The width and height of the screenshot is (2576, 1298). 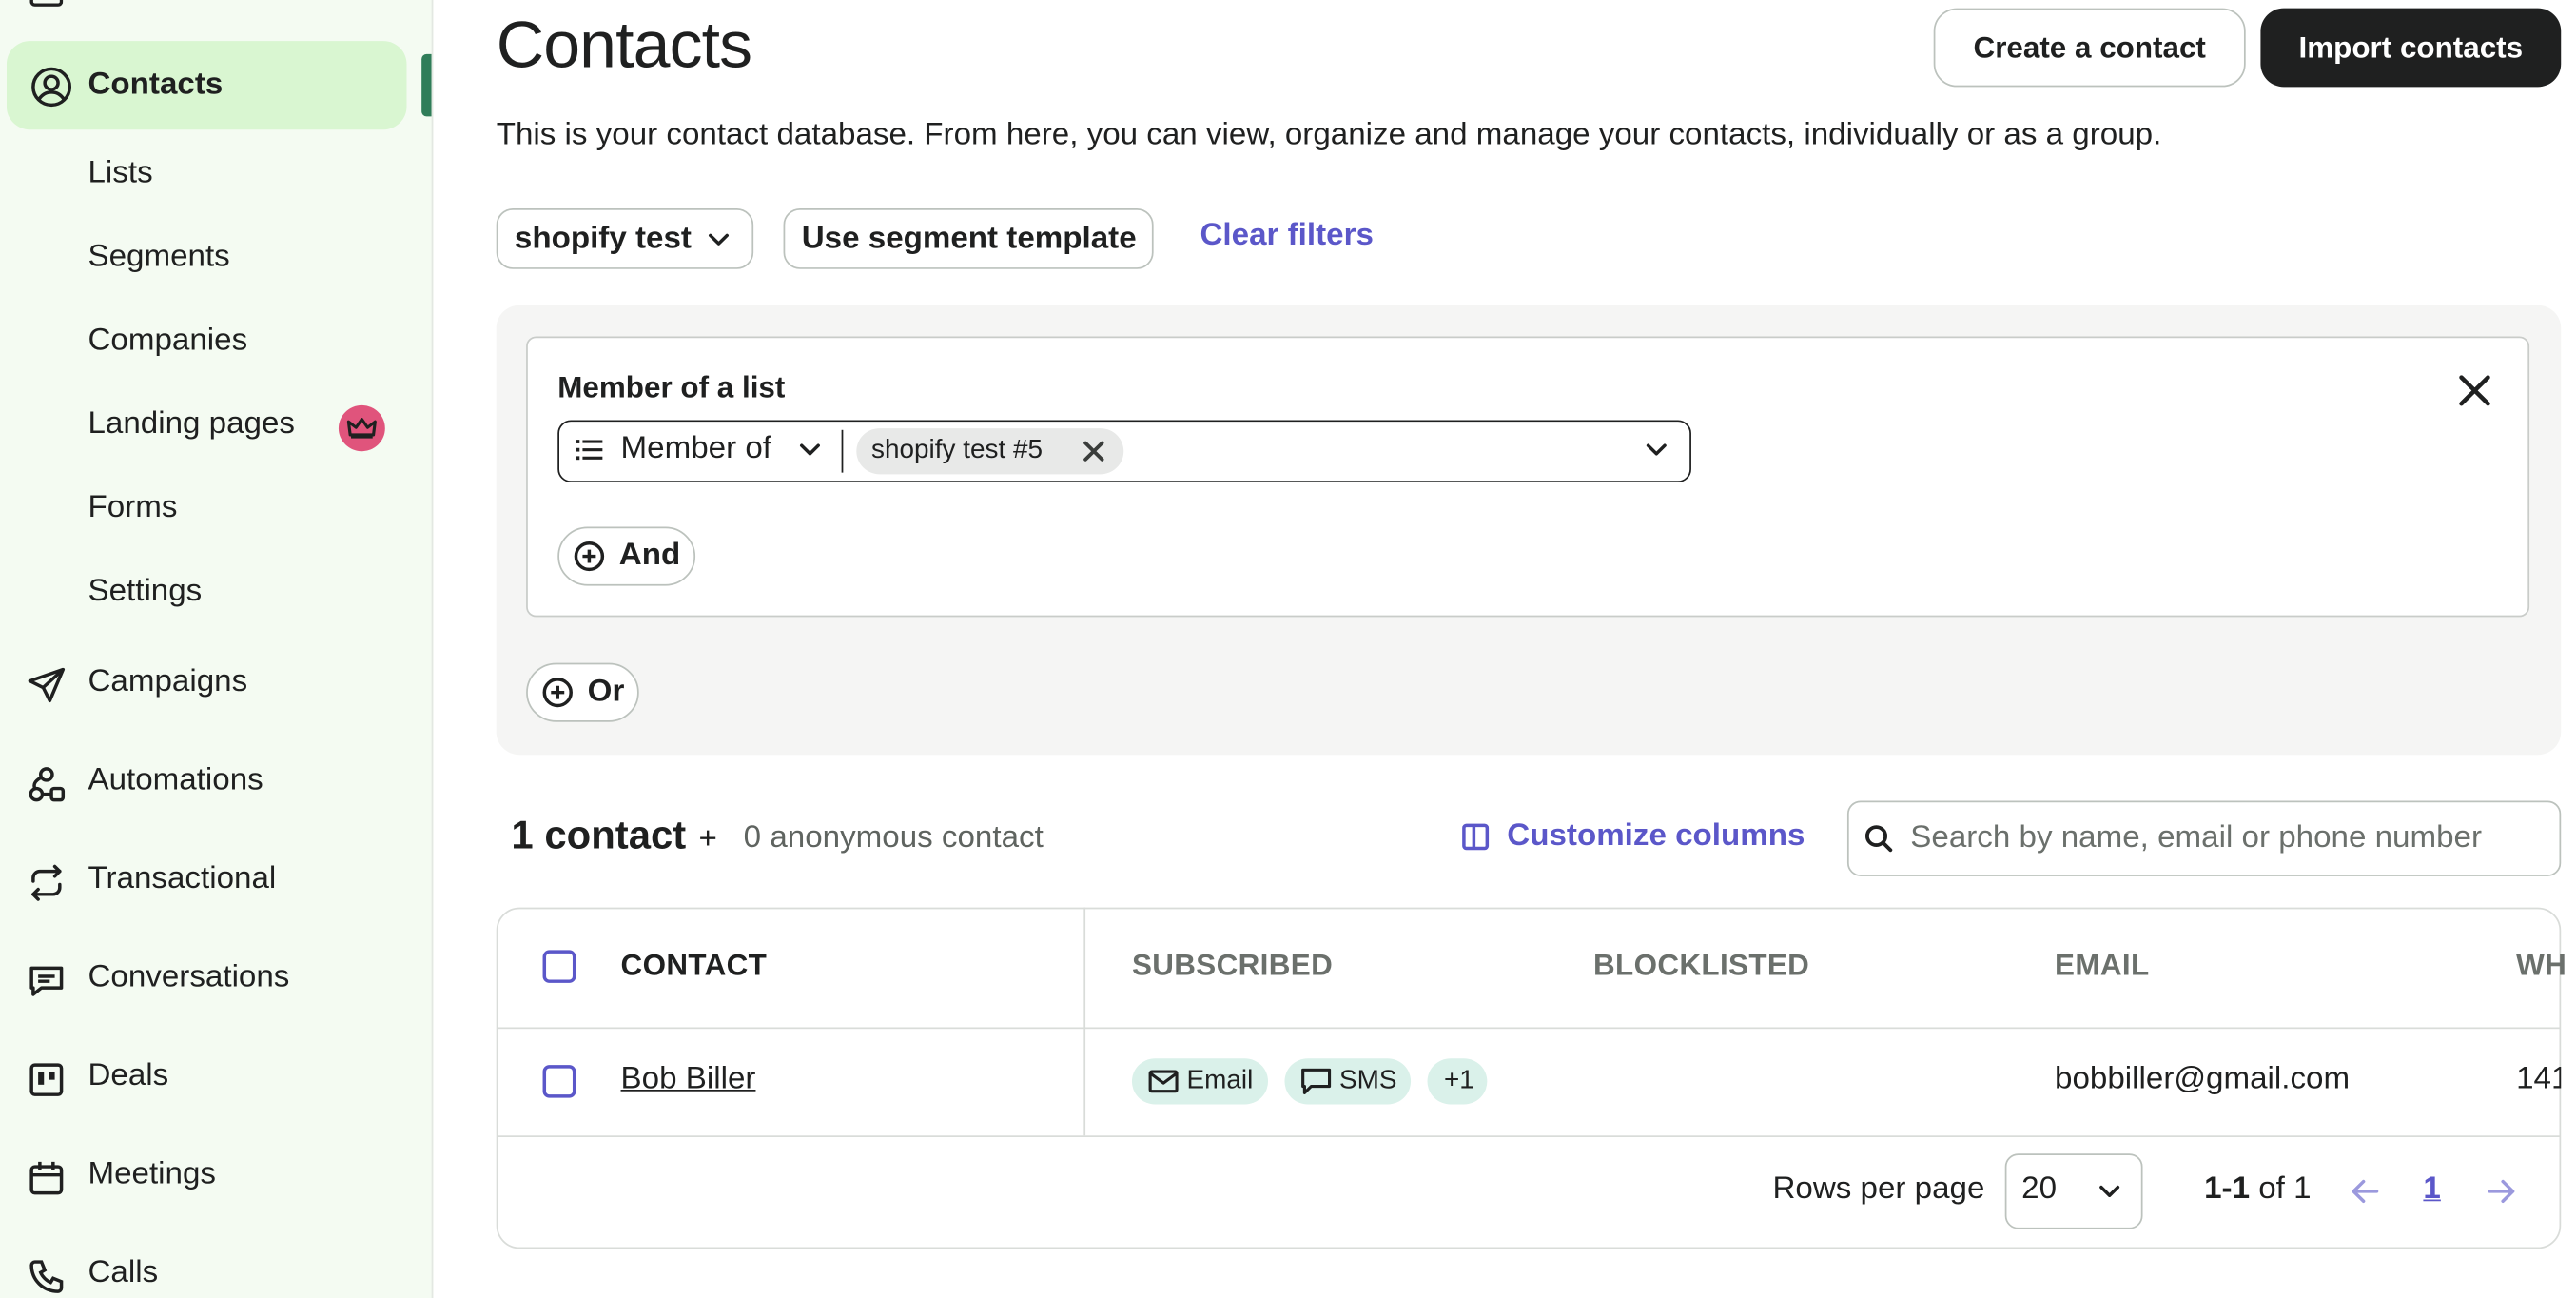 What do you see at coordinates (1701, 966) in the screenshot?
I see `column-header-blocklisted: BLOCKLISTED` at bounding box center [1701, 966].